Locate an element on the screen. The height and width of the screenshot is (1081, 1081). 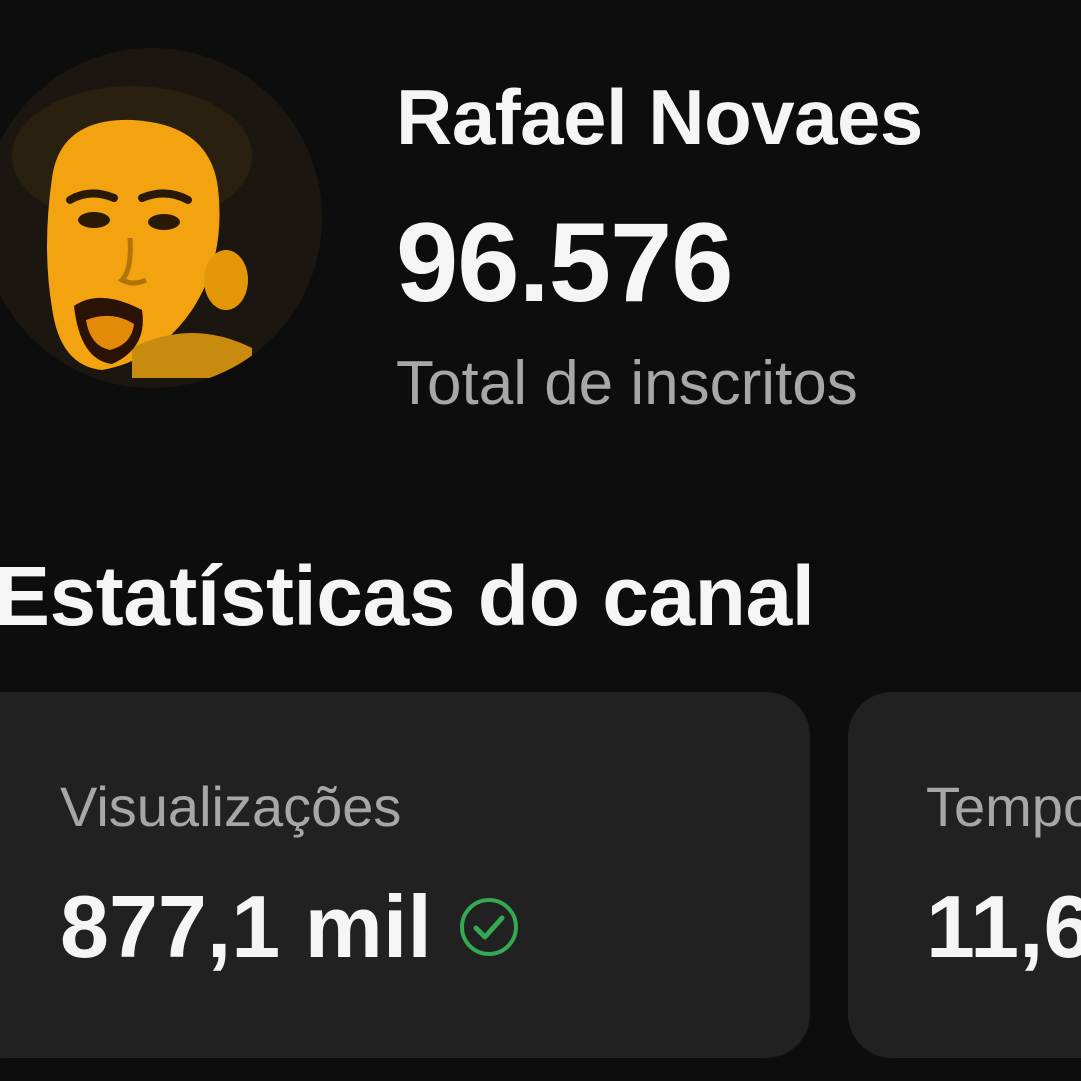
views-value: 877,1 mil is located at coordinates (246, 926).